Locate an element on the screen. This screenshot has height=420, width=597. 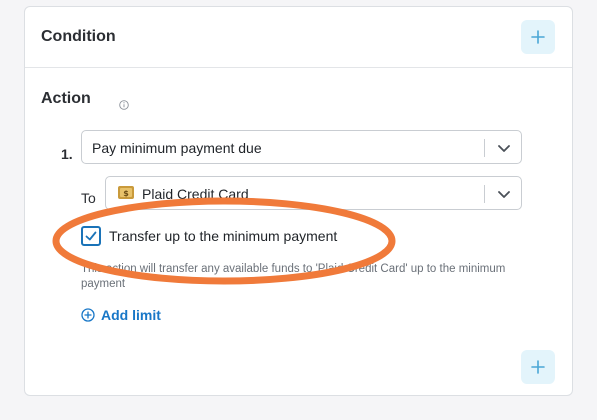
add-condition-button is located at coordinates (538, 37).